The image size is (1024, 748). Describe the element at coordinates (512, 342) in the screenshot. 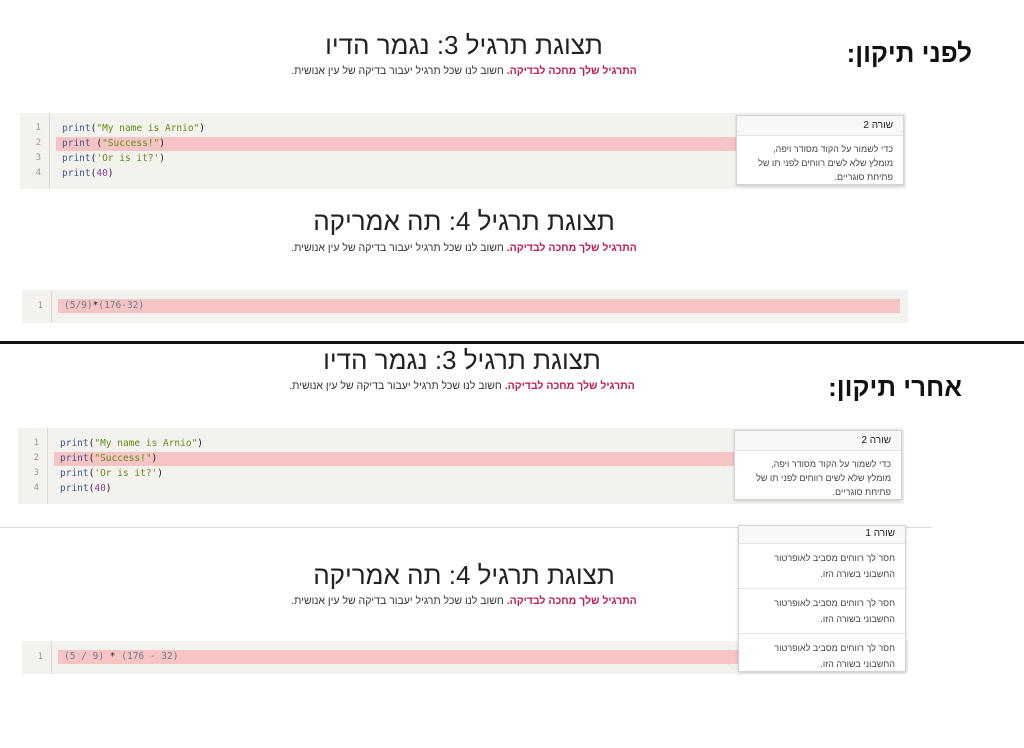

I see `section-divider` at that location.